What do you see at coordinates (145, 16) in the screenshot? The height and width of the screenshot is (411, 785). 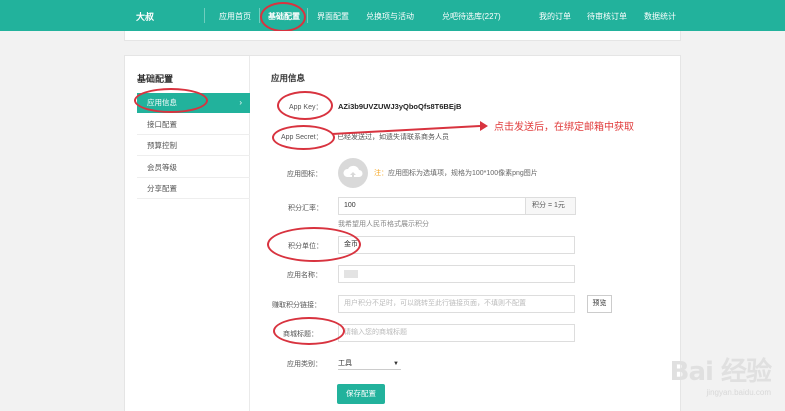 I see `brand-logo: 大叔` at bounding box center [145, 16].